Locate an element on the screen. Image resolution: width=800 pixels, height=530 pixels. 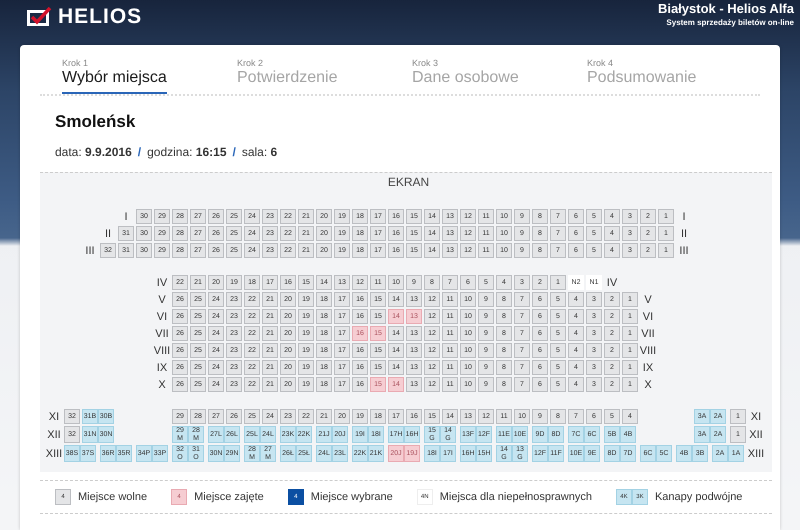
step-tab: Krok 1 Wybór miejsca is located at coordinates (114, 69).